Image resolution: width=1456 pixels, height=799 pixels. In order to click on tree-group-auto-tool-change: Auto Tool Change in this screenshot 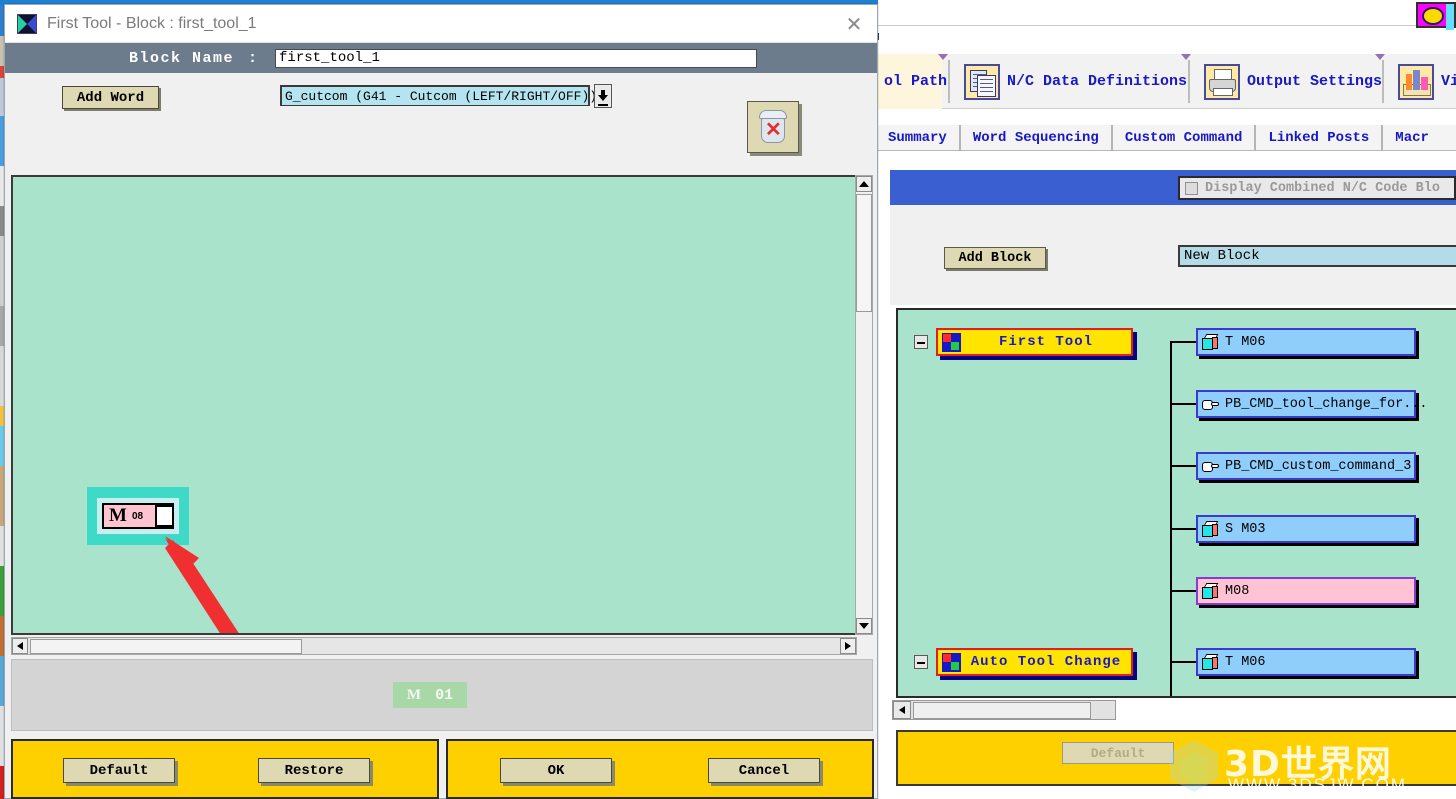, I will do `click(1034, 662)`.